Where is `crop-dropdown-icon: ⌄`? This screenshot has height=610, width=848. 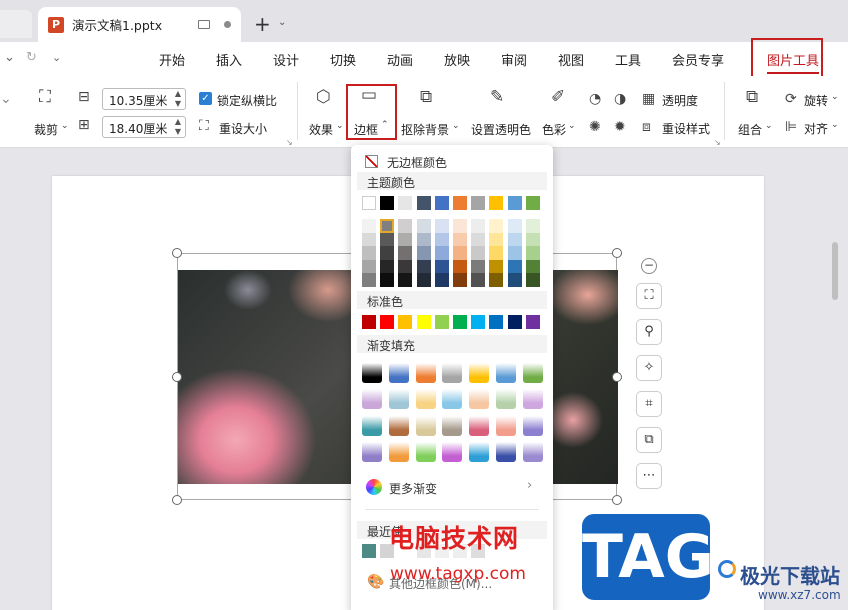
crop-dropdown-icon: ⌄ is located at coordinates (65, 126).